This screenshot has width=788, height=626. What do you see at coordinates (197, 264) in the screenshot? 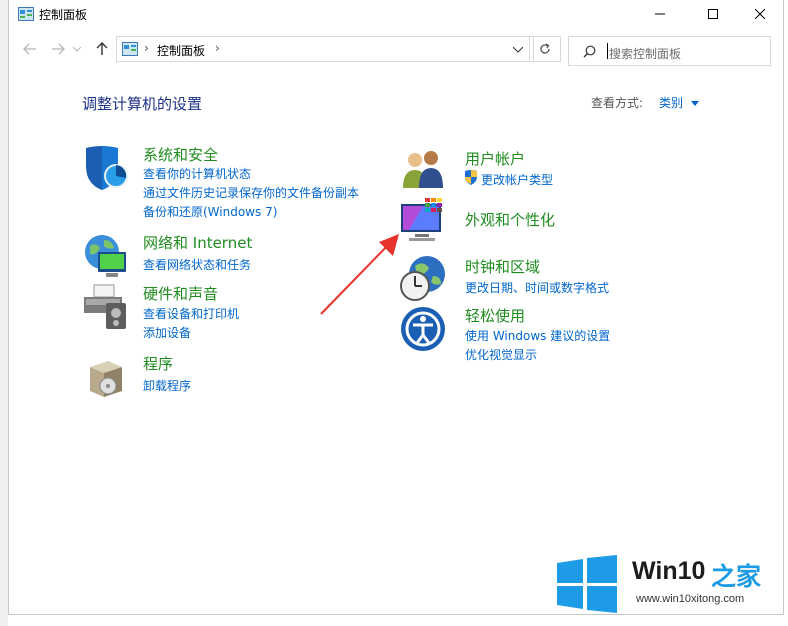
I see `link-network-status: 查看网络状态和任务` at bounding box center [197, 264].